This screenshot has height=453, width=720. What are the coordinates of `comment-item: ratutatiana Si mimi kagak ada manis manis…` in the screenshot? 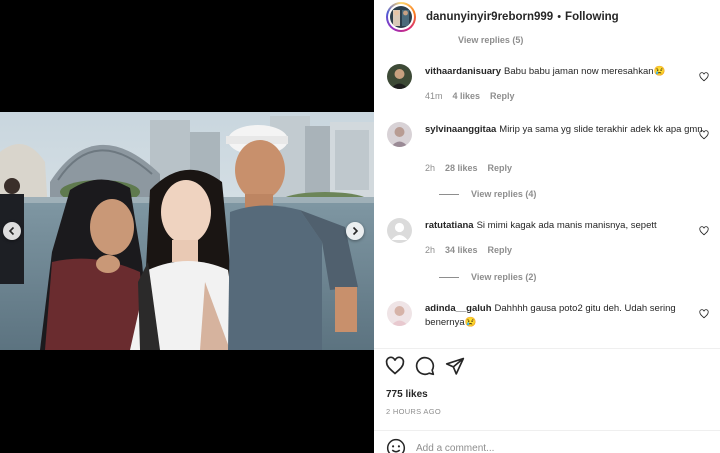 It's located at (548, 253).